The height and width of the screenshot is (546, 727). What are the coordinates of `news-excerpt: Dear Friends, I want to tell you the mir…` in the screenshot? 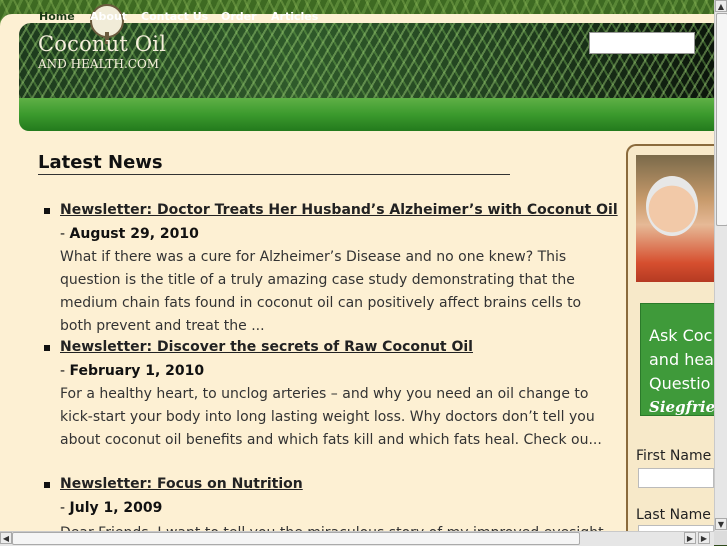 It's located at (336, 526).